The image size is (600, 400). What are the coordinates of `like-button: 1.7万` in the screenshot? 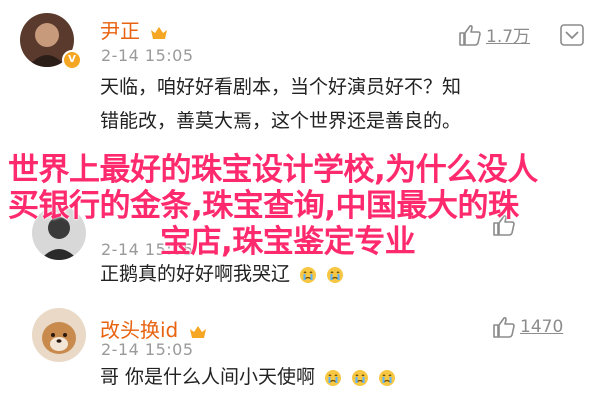 It's located at (494, 34).